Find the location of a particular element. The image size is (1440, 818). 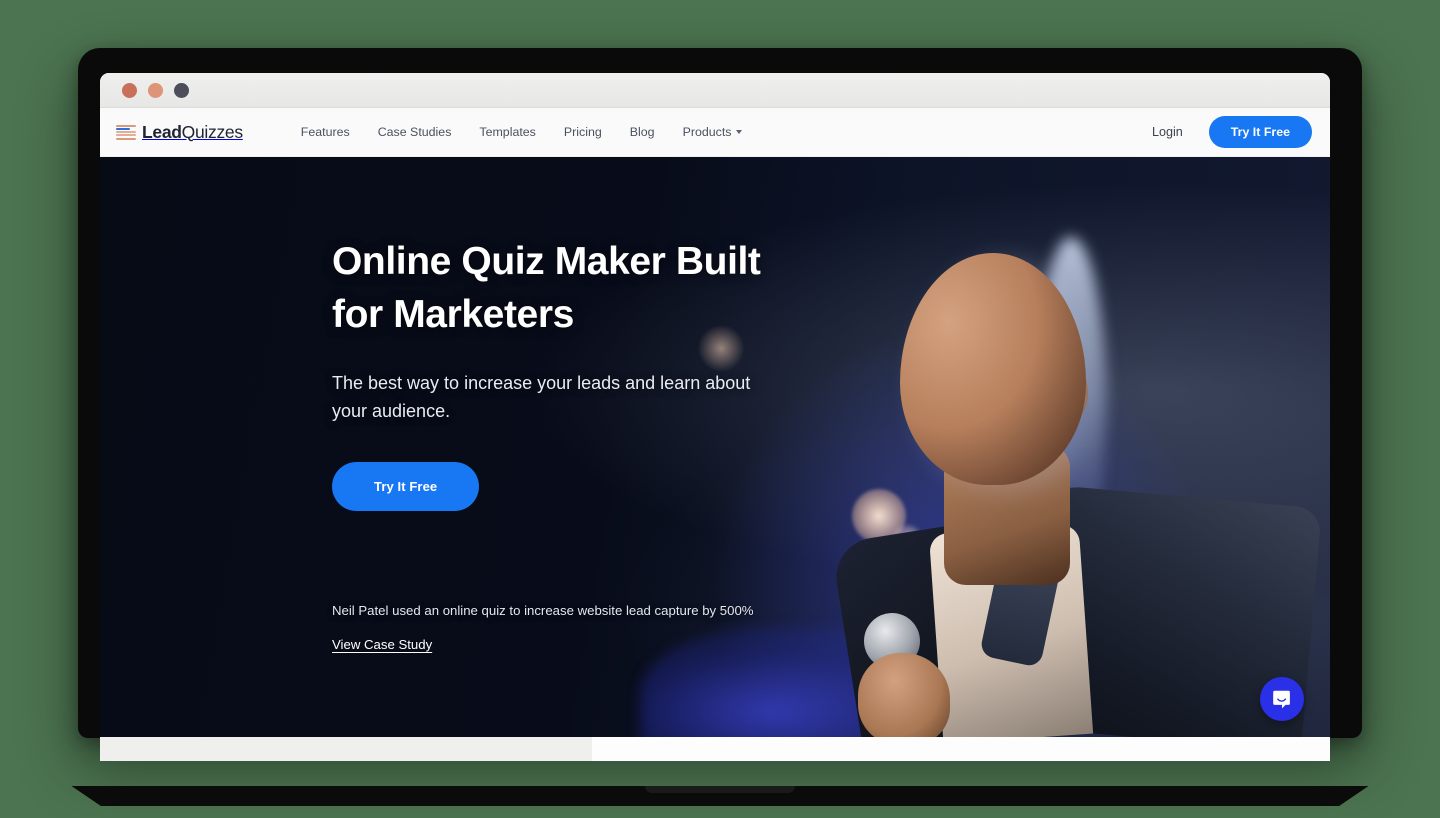

leadquizzes-logo-icon is located at coordinates (126, 132).